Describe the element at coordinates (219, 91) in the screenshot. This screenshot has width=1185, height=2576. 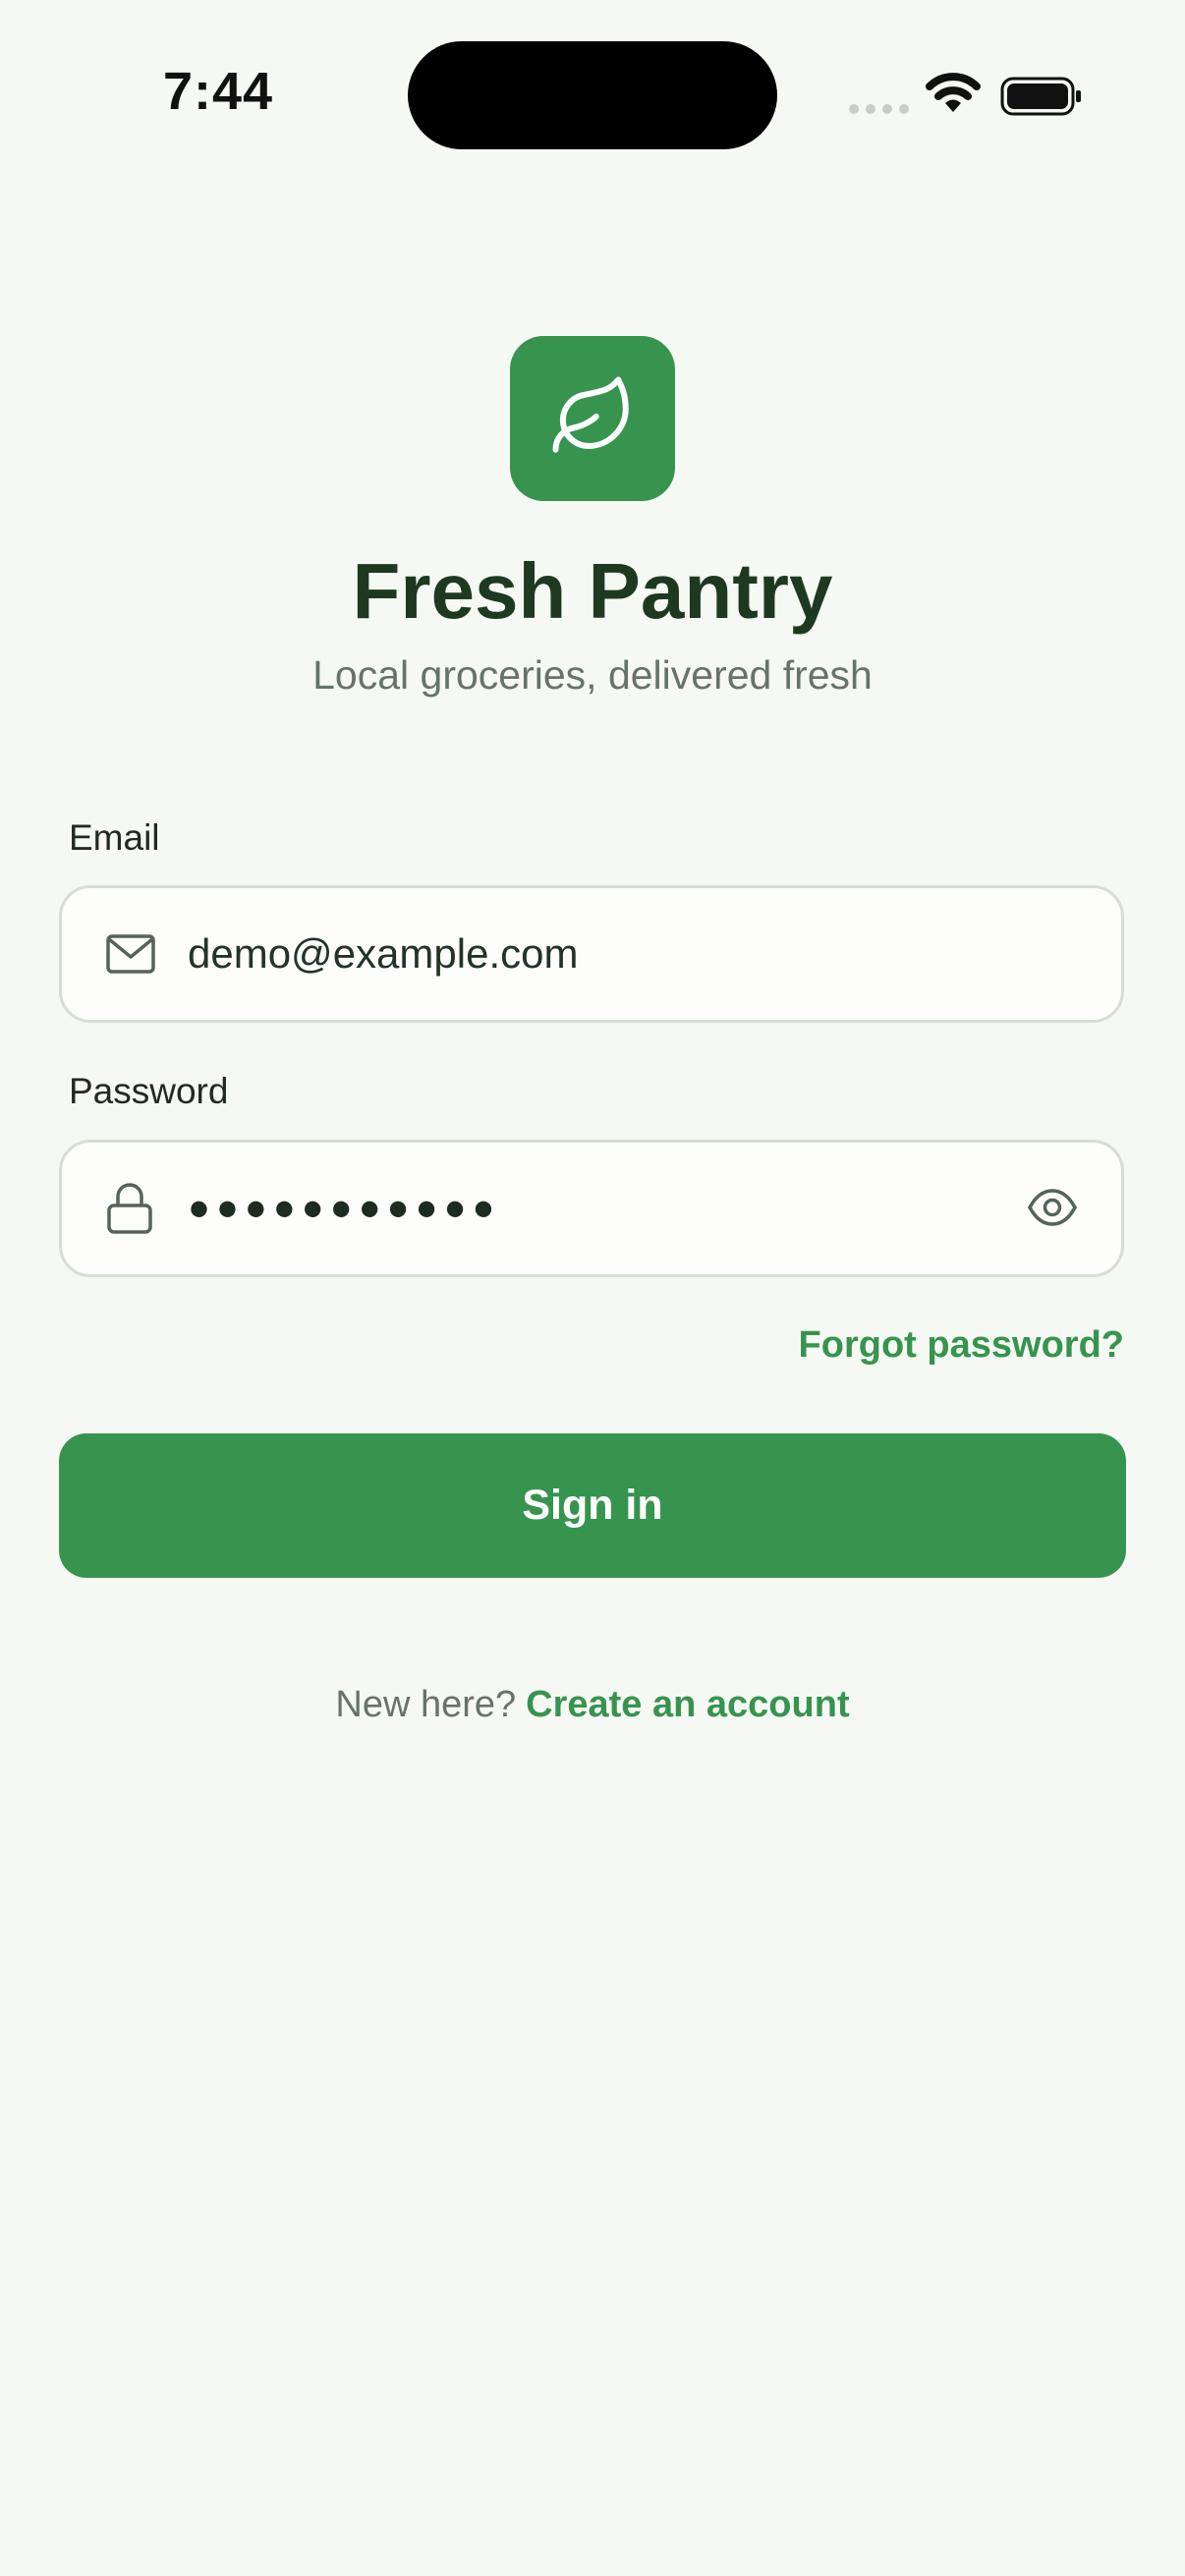
I see `status-time: 7:44` at that location.